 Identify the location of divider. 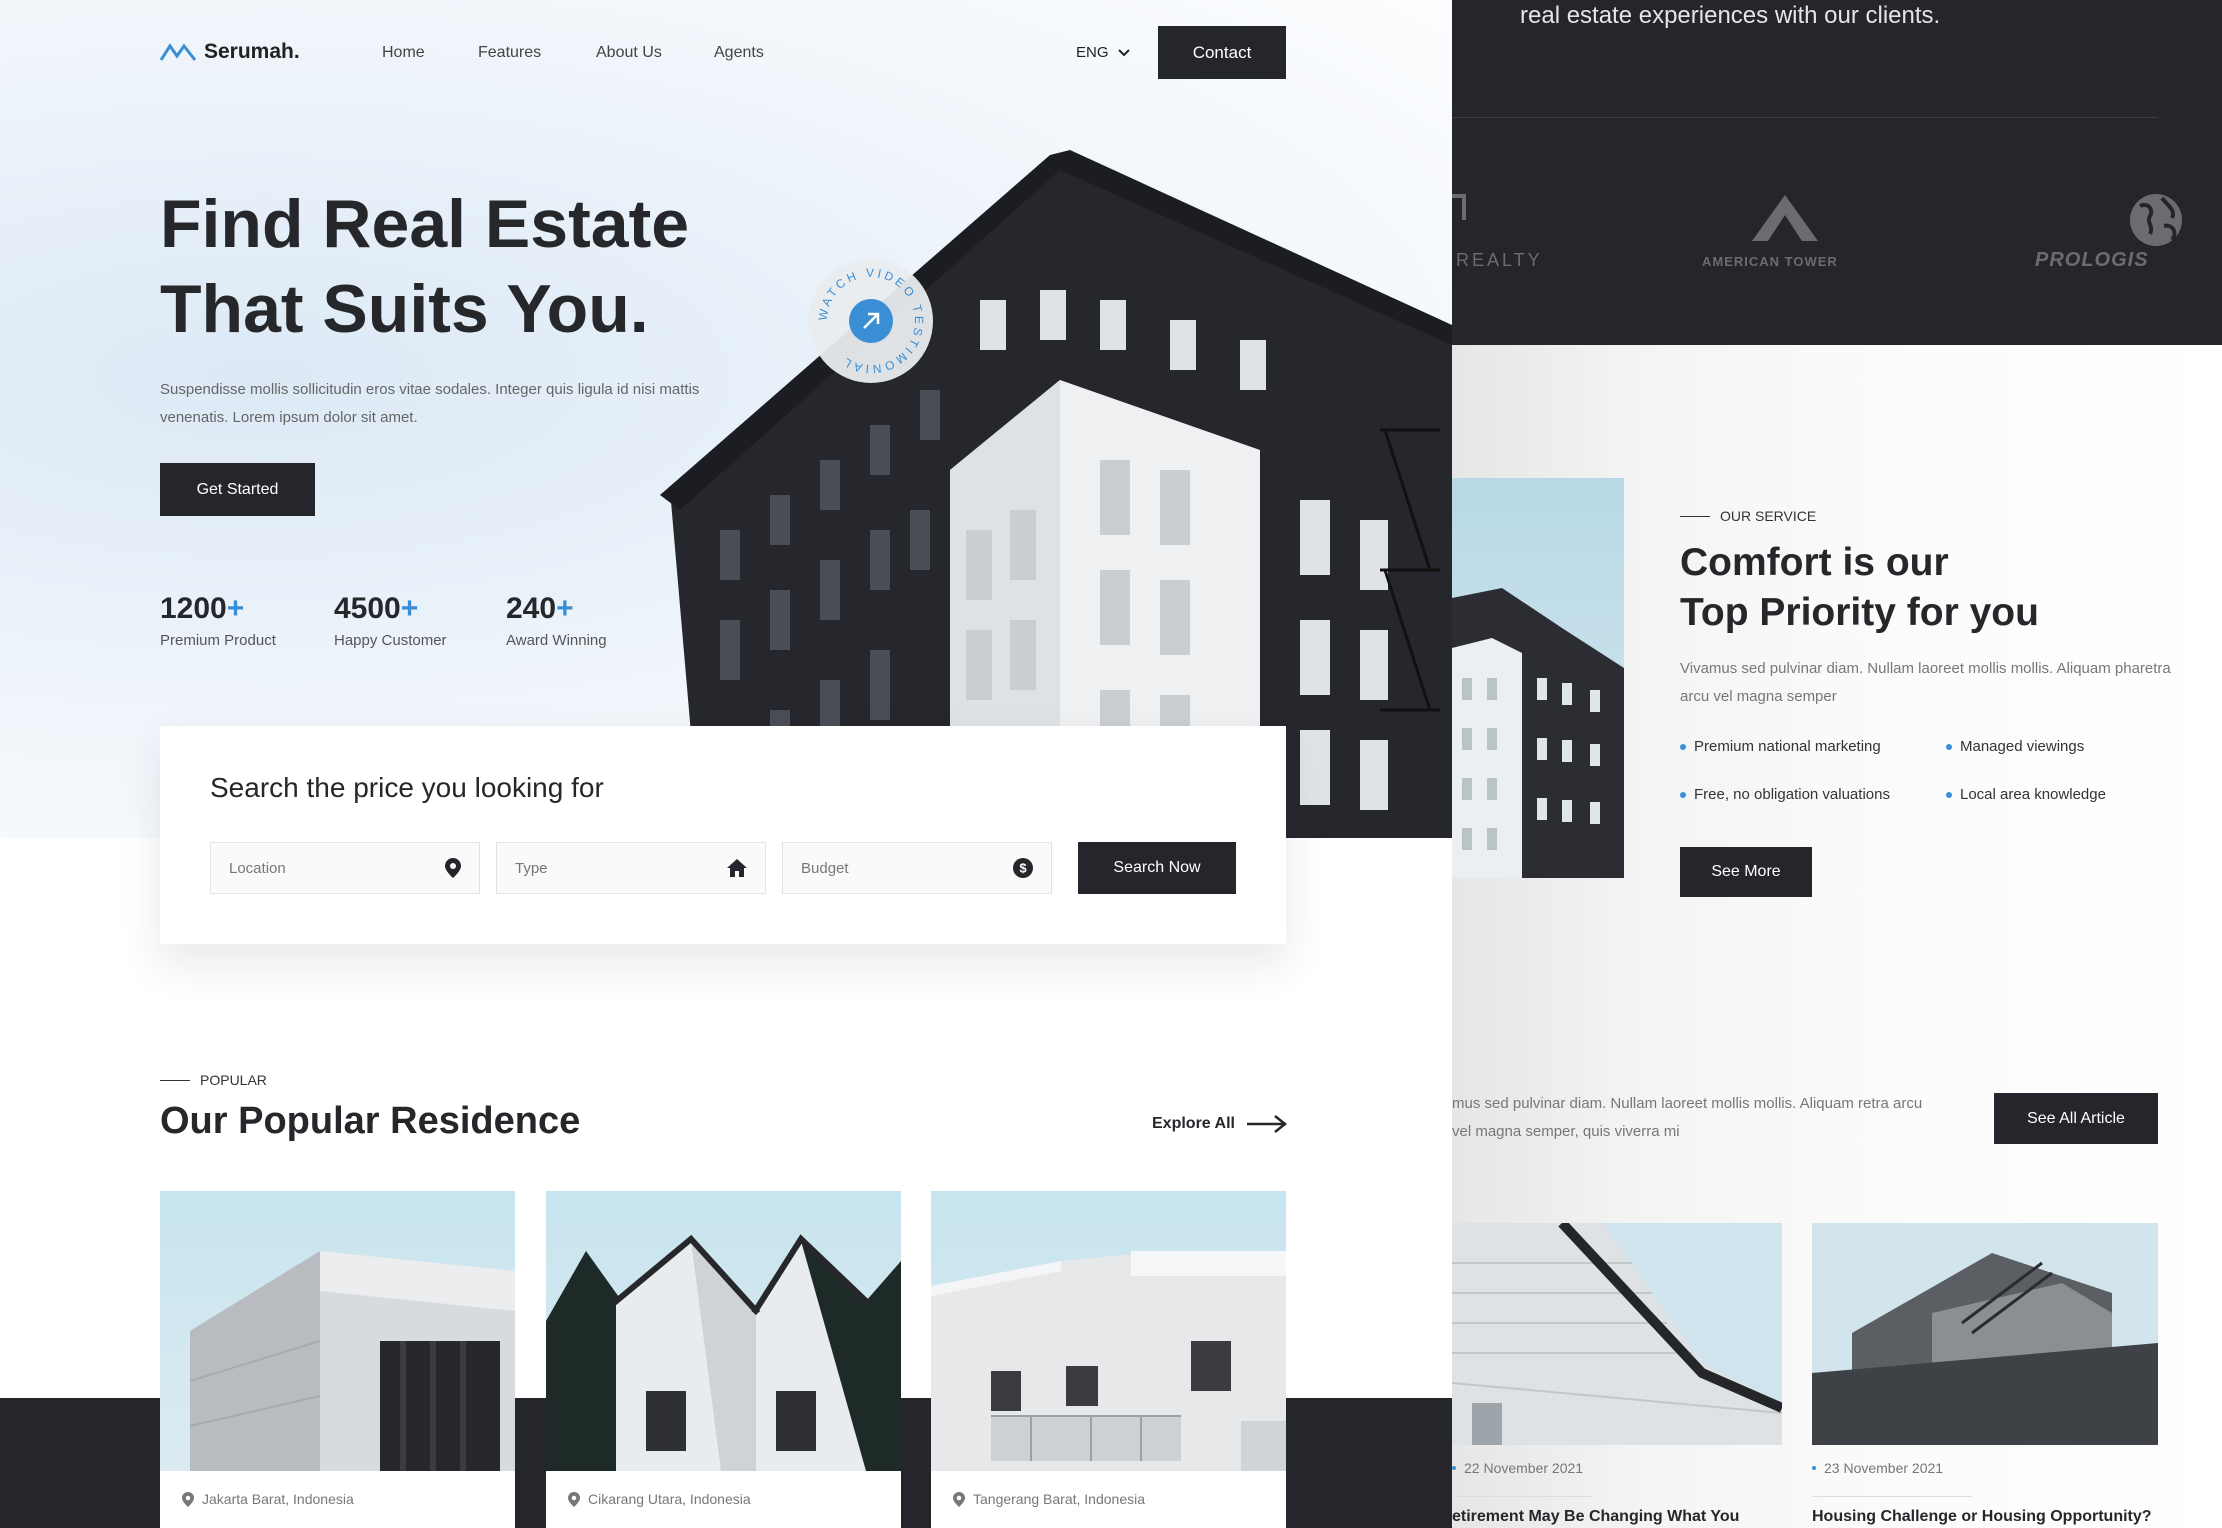
(1805, 117).